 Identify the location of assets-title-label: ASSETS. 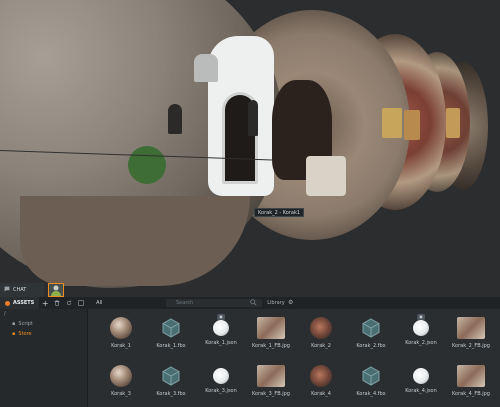
(24, 303).